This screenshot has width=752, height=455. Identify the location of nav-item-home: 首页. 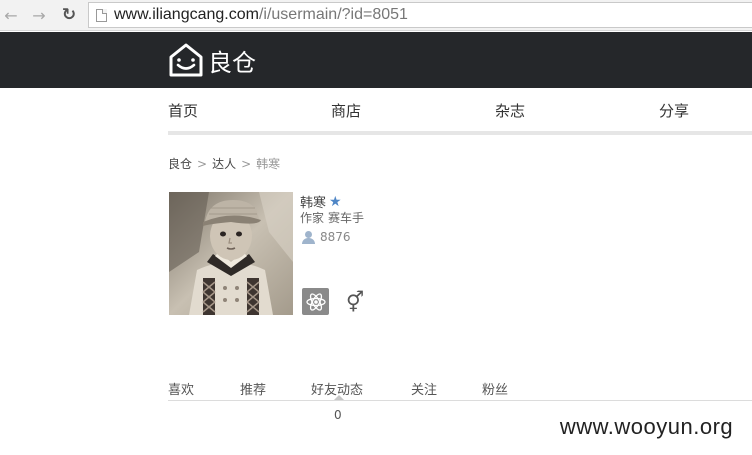
(183, 110).